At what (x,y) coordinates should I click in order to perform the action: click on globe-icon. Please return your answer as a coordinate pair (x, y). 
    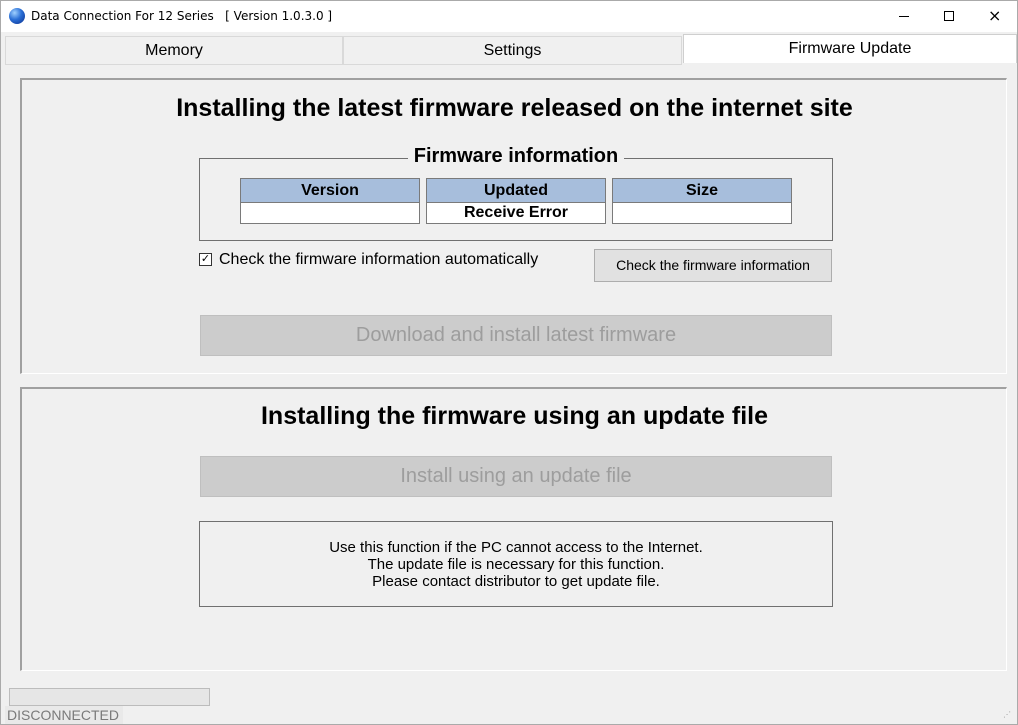
    Looking at the image, I should click on (17, 16).